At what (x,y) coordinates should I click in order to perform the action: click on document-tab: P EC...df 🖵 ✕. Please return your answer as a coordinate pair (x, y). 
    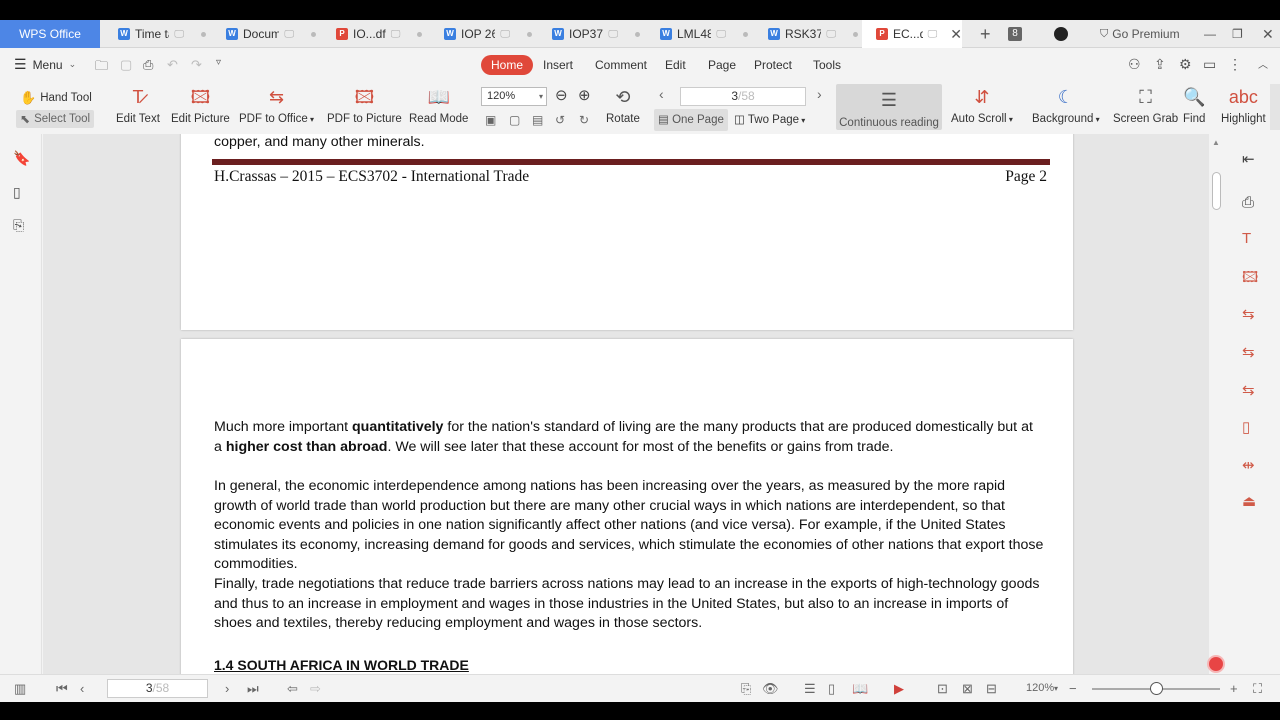
    Looking at the image, I should click on (912, 34).